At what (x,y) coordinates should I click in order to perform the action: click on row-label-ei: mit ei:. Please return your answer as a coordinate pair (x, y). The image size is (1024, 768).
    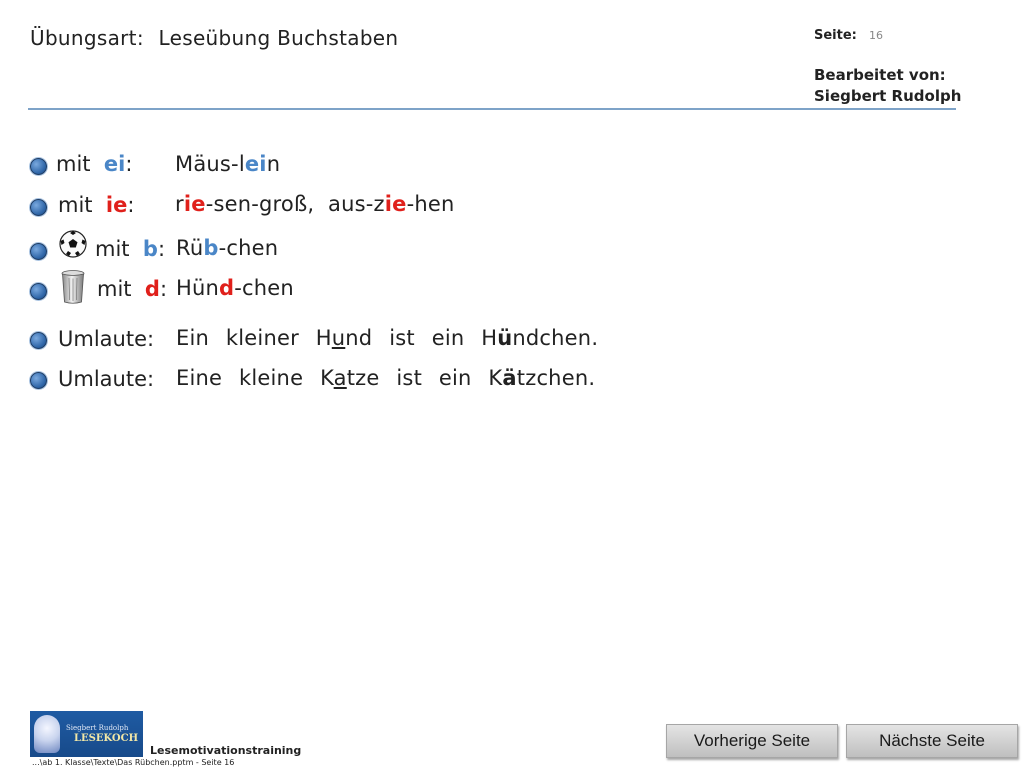
    Looking at the image, I should click on (94, 164).